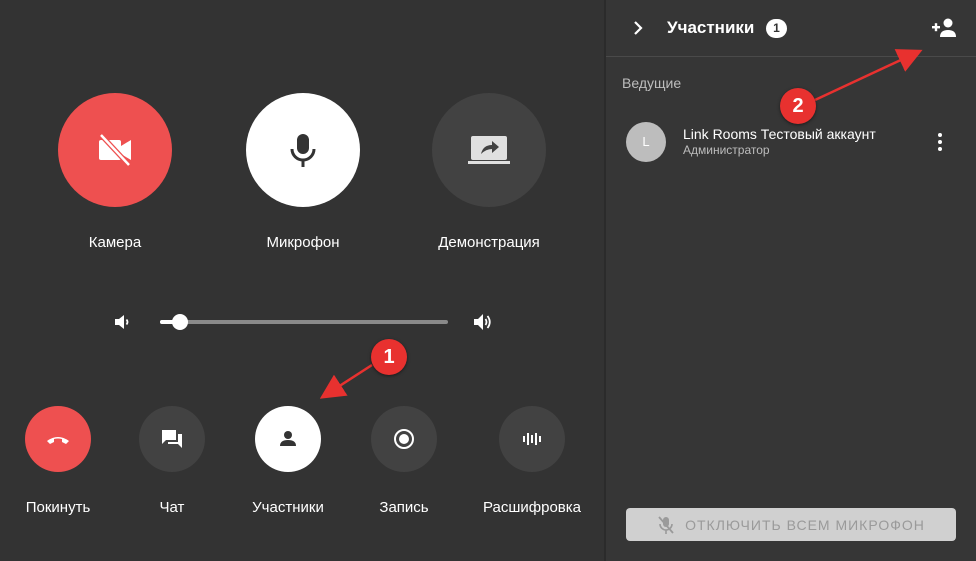 The image size is (976, 561). I want to click on annotation-callout-1: 1, so click(389, 357).